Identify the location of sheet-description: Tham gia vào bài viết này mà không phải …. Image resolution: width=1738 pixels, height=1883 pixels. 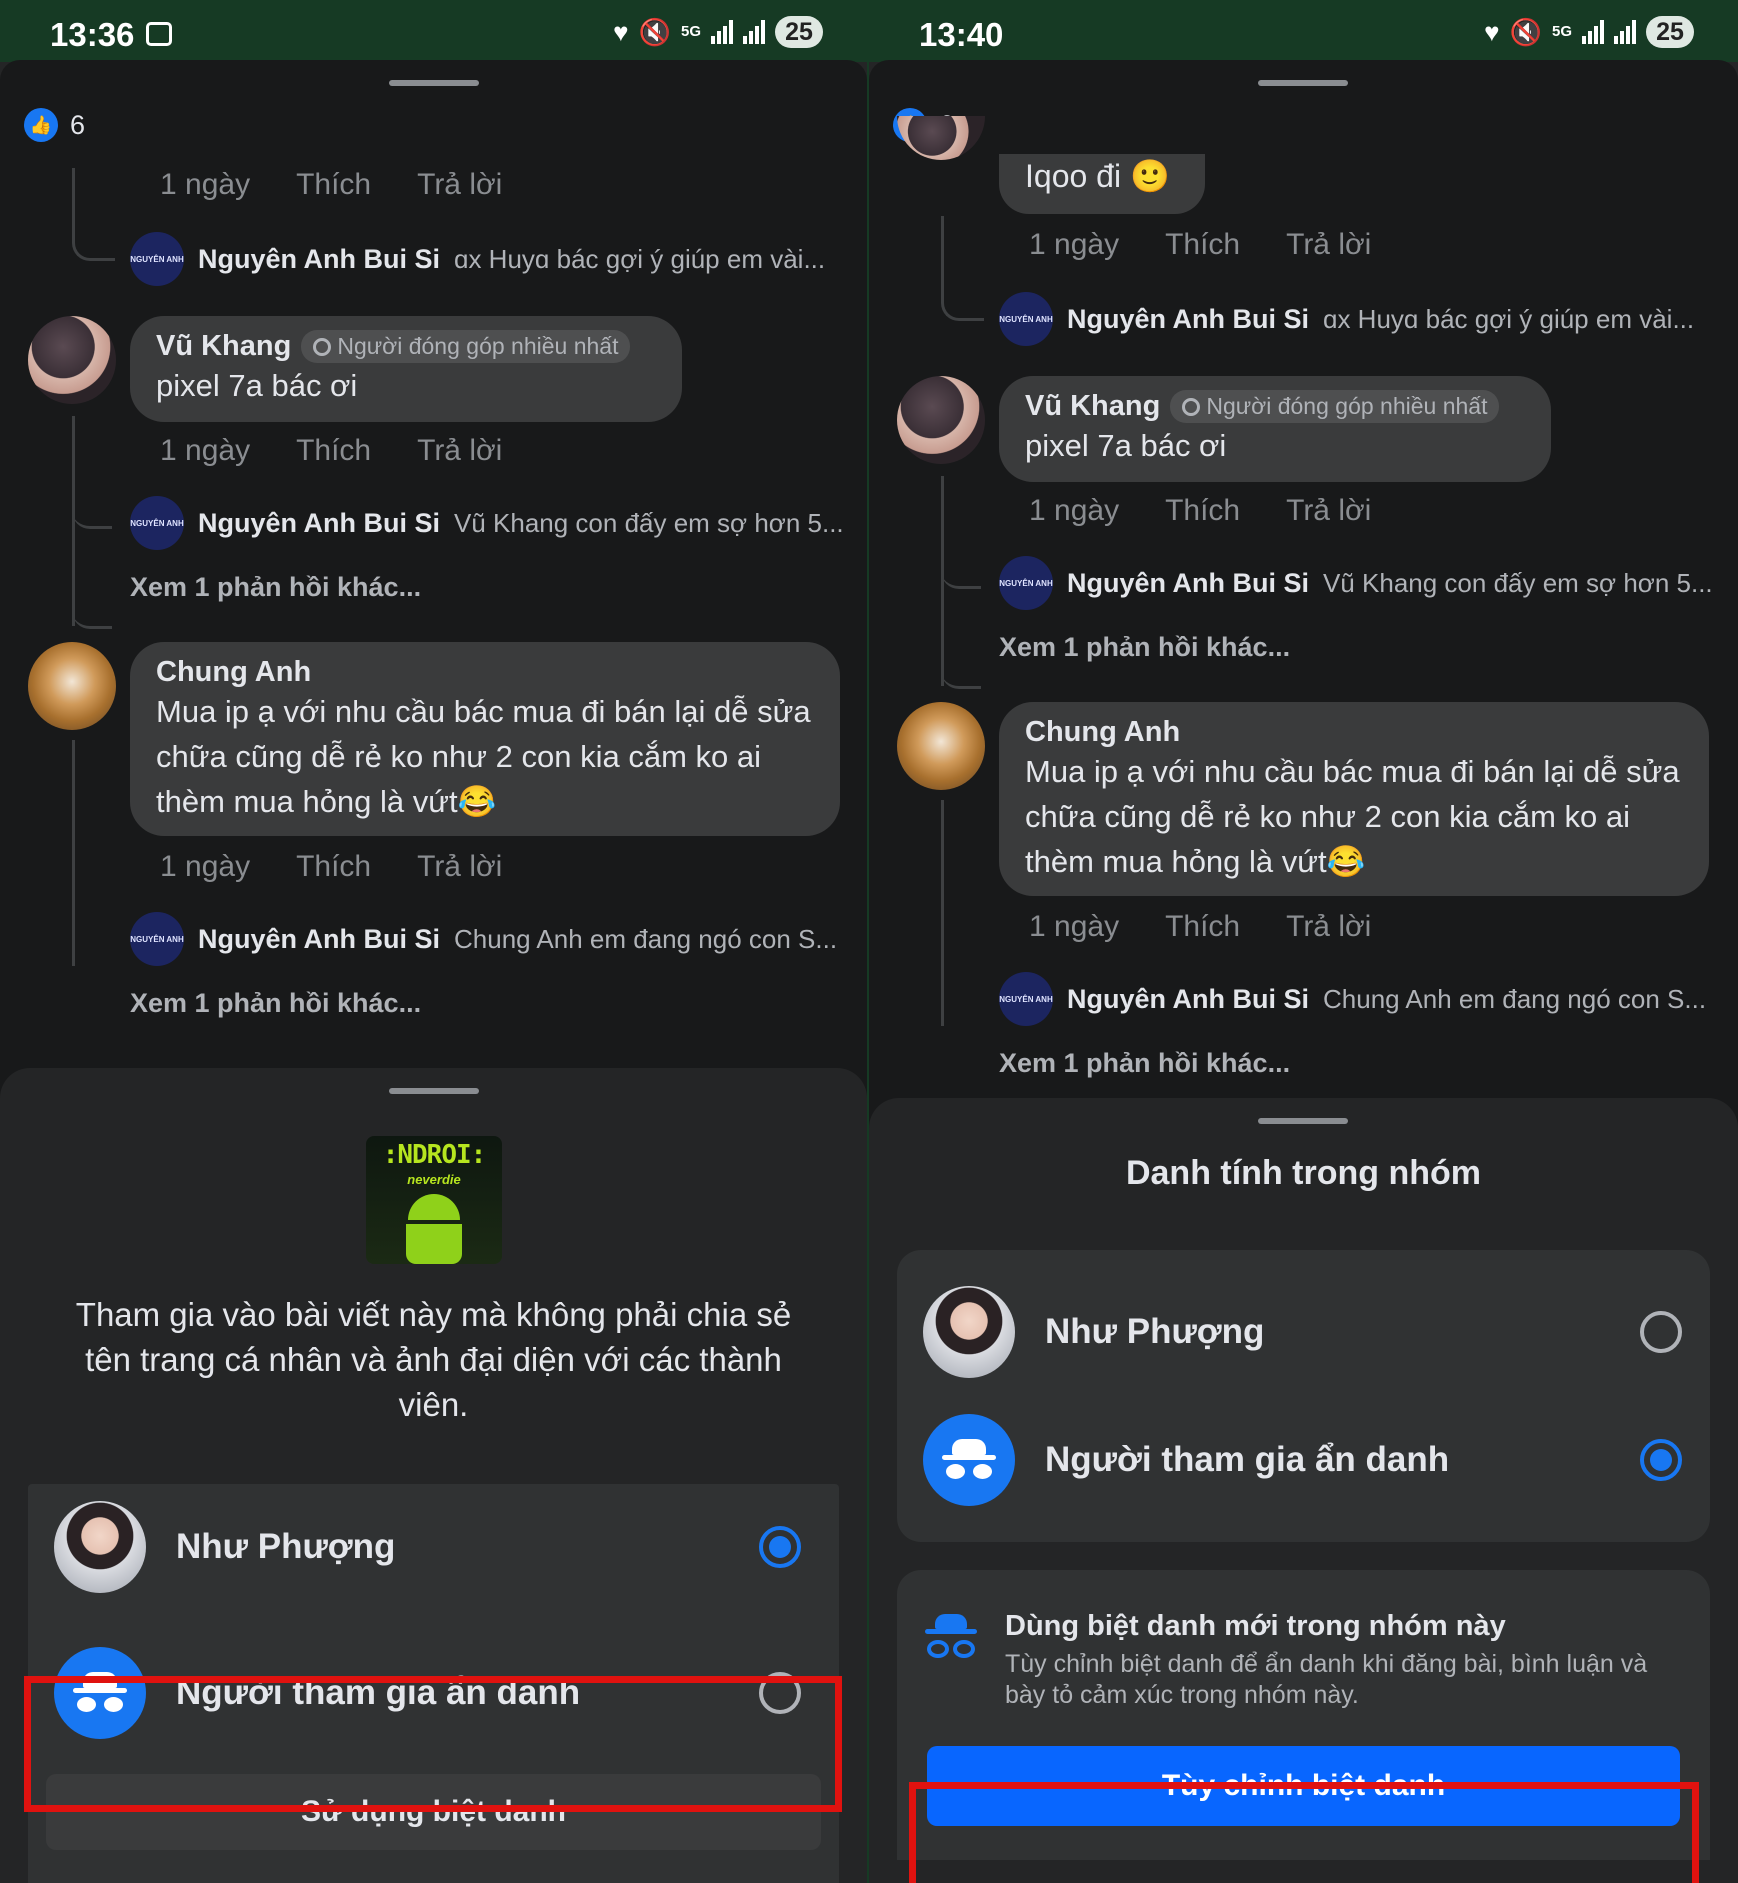
(433, 1359).